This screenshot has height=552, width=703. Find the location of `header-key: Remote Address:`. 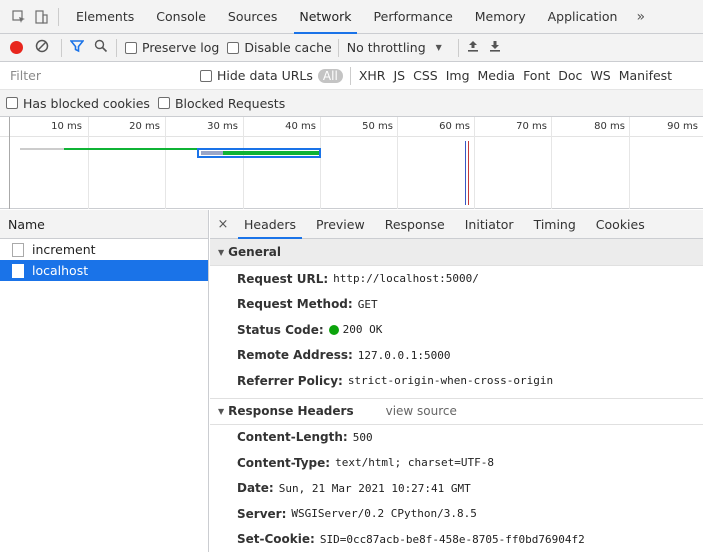

header-key: Remote Address: is located at coordinates (295, 355).